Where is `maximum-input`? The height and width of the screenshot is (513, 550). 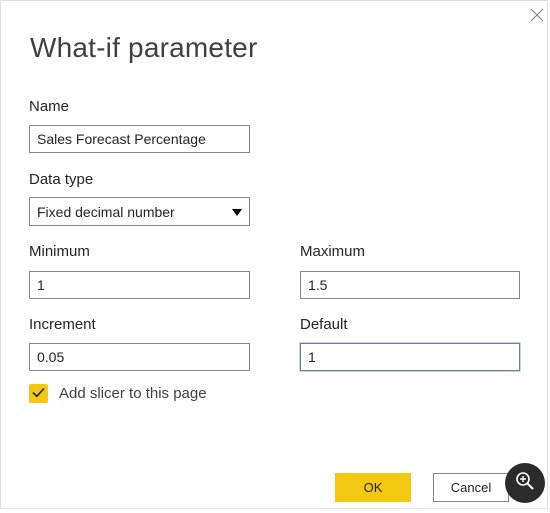 maximum-input is located at coordinates (410, 285).